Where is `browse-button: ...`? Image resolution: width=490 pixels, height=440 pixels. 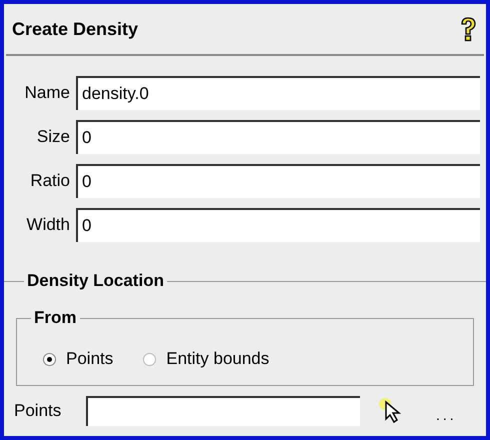 browse-button: ... is located at coordinates (446, 411).